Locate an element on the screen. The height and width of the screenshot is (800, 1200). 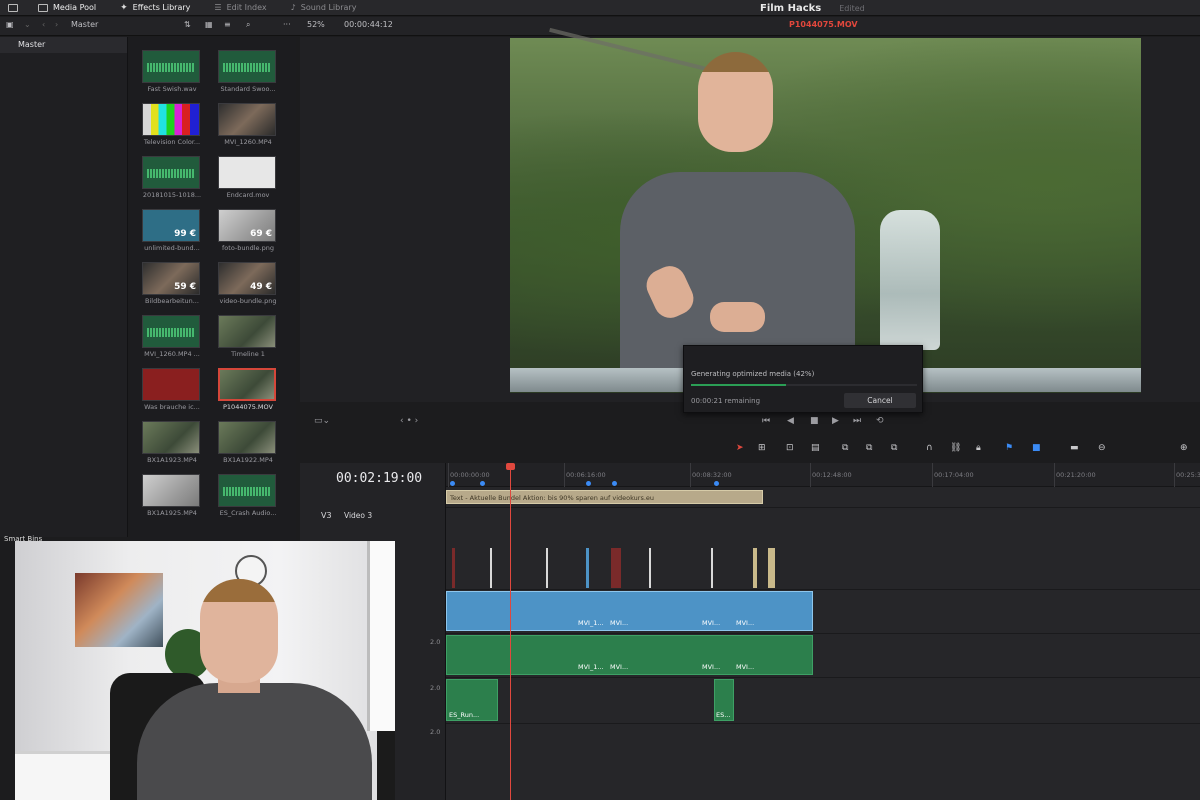
media-clip: P1044075.MOV is located at coordinates (248, 389).